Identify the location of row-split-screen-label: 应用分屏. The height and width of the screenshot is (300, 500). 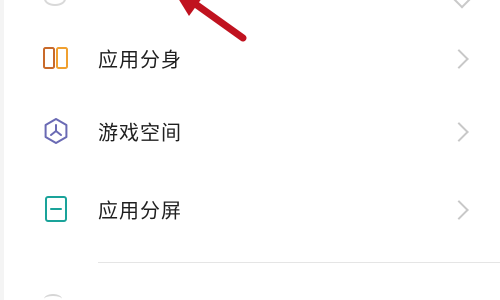
(140, 210).